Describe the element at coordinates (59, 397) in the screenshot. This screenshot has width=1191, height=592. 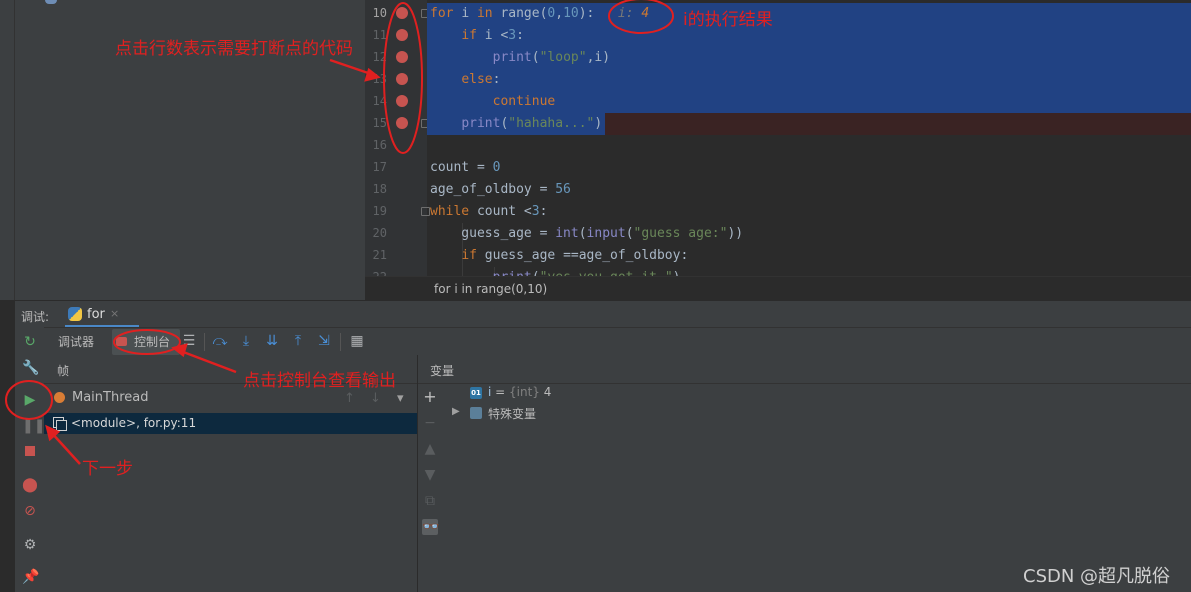
I see `thread-status-icon` at that location.